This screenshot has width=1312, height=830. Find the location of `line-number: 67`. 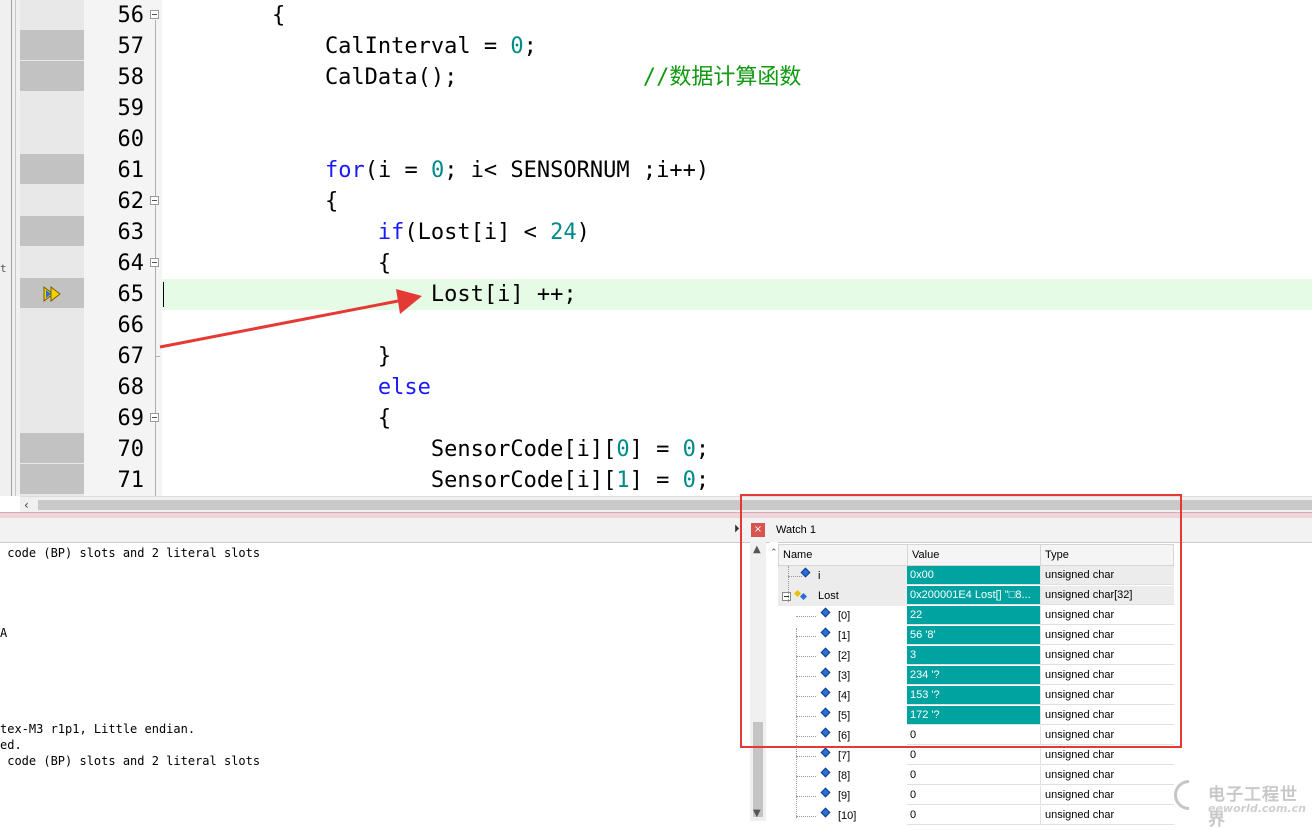

line-number: 67 is located at coordinates (131, 356).